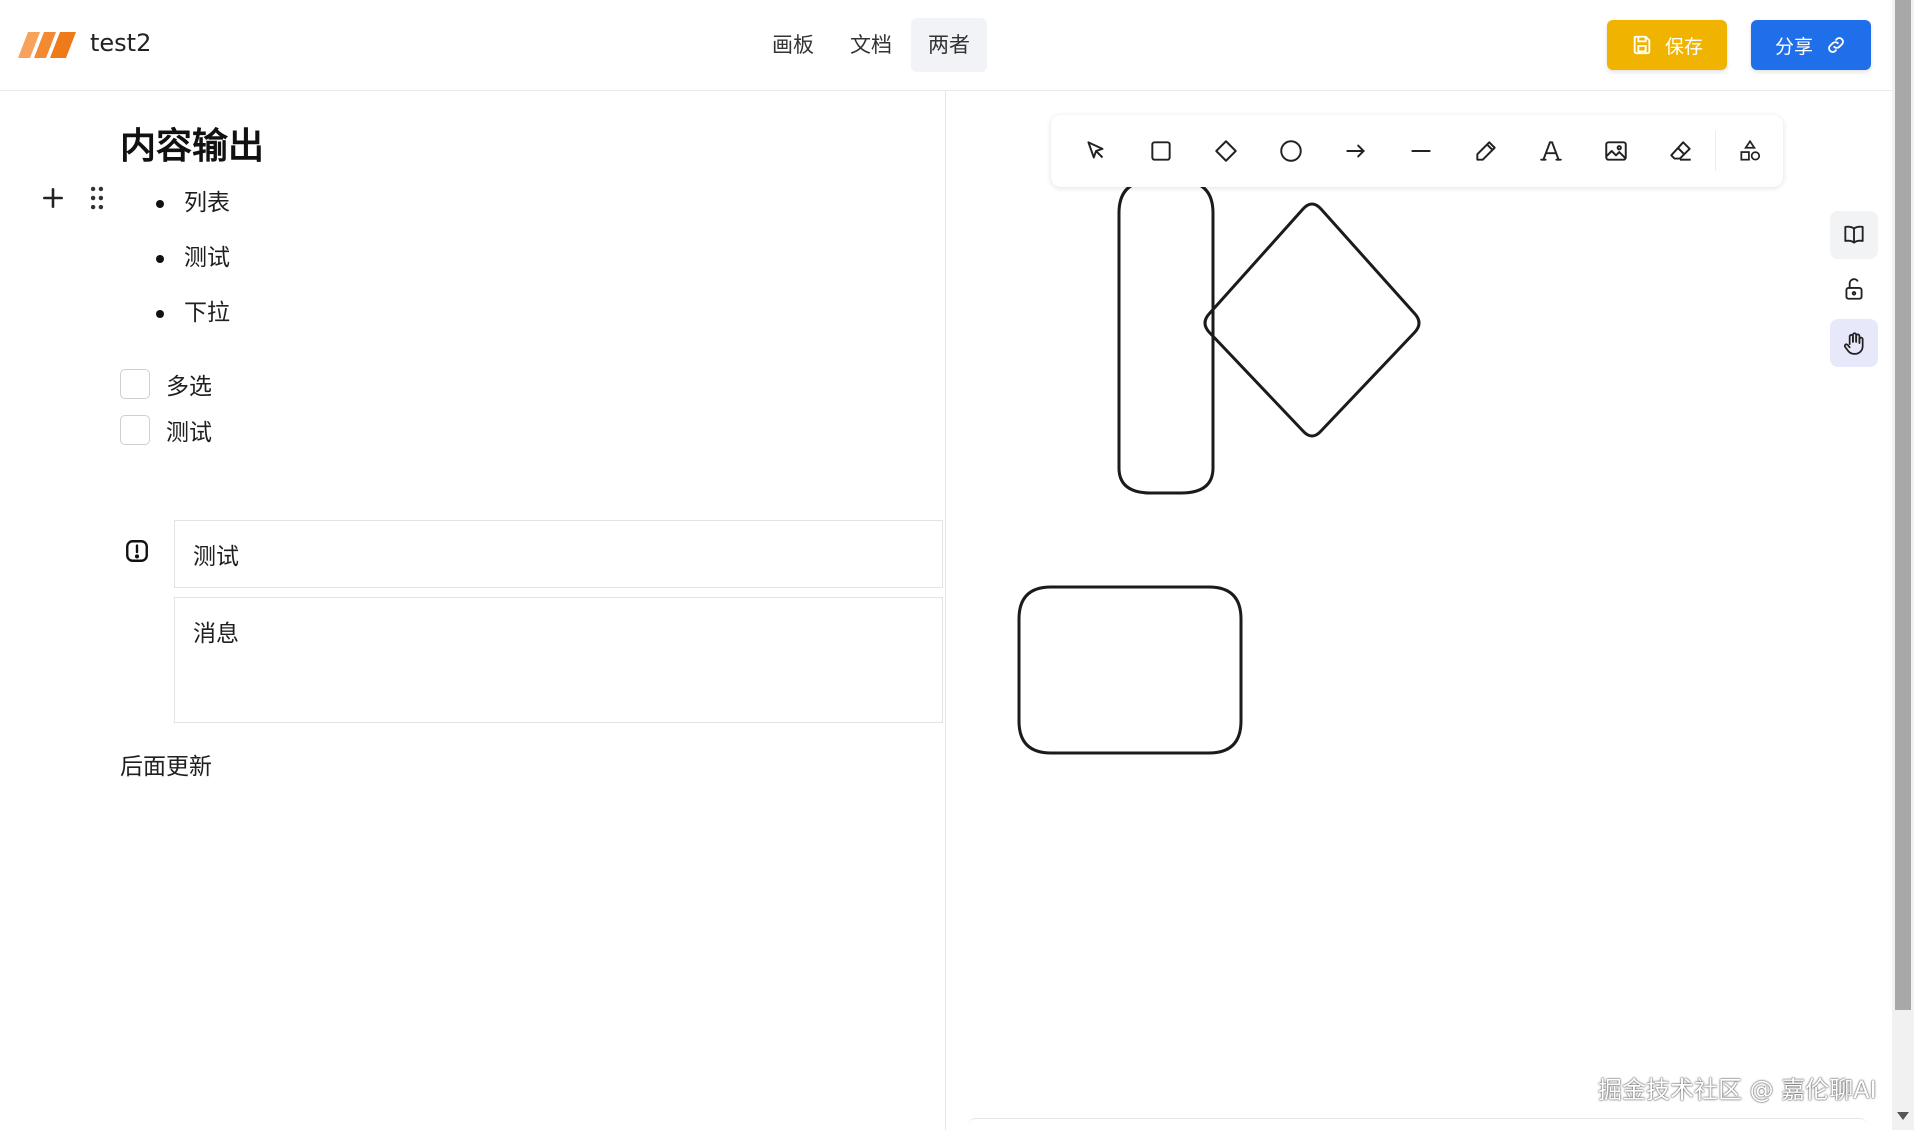 The height and width of the screenshot is (1131, 1914). I want to click on image-icon, so click(1615, 151).